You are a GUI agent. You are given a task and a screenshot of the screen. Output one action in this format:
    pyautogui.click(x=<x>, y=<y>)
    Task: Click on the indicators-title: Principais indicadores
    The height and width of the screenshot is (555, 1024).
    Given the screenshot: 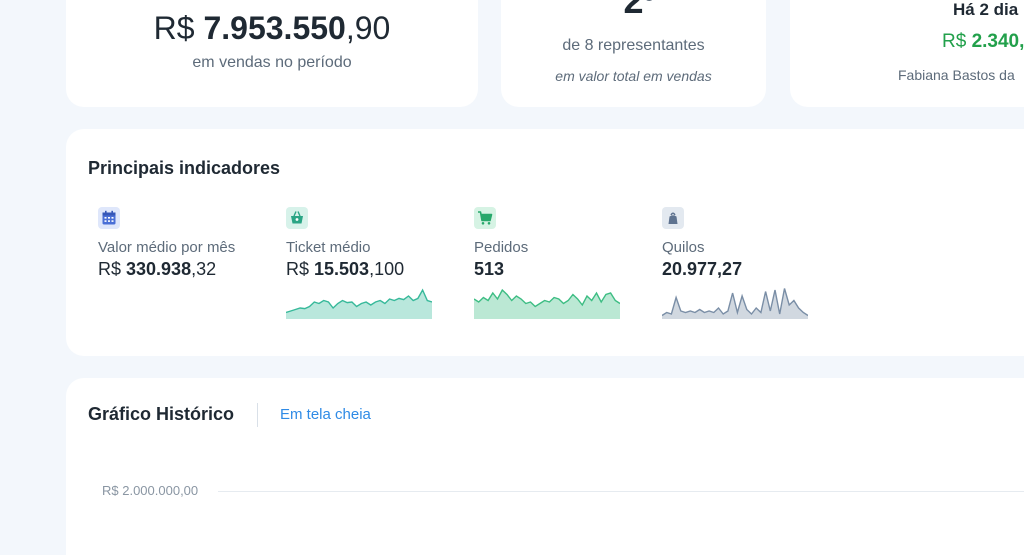 What is the action you would take?
    pyautogui.click(x=184, y=168)
    